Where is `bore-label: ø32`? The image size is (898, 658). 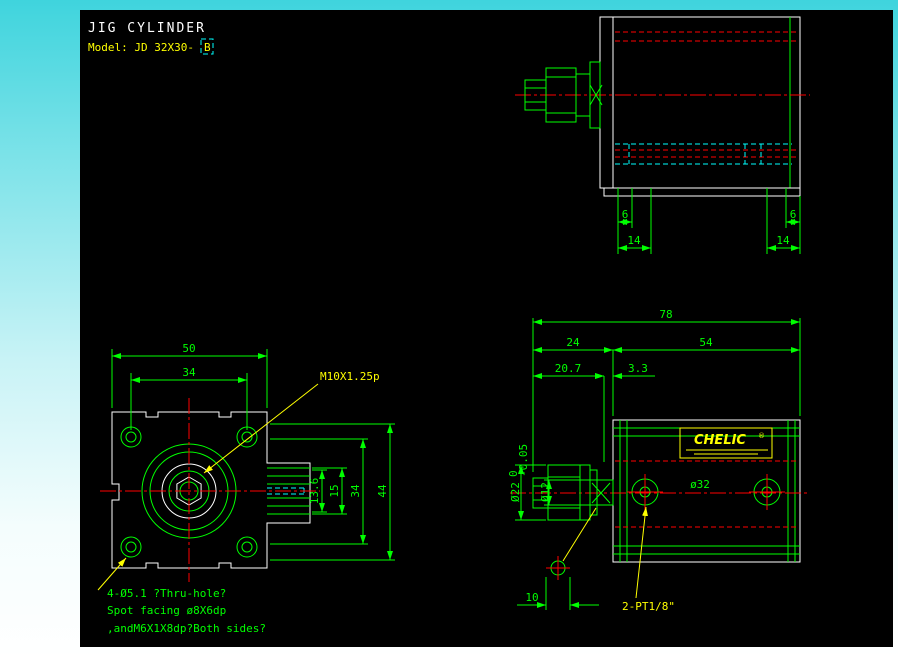
bore-label: ø32 is located at coordinates (700, 484).